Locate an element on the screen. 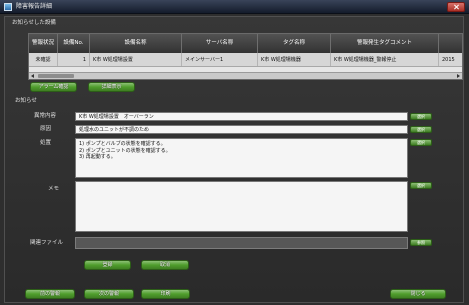 The height and width of the screenshot is (305, 469). close-dialog-button: 閉じる is located at coordinates (418, 294).